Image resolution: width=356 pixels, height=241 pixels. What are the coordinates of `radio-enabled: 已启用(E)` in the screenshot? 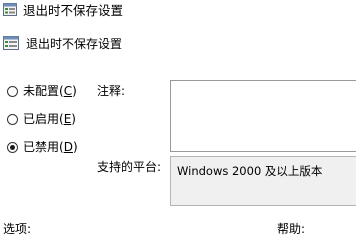 It's located at (41, 119).